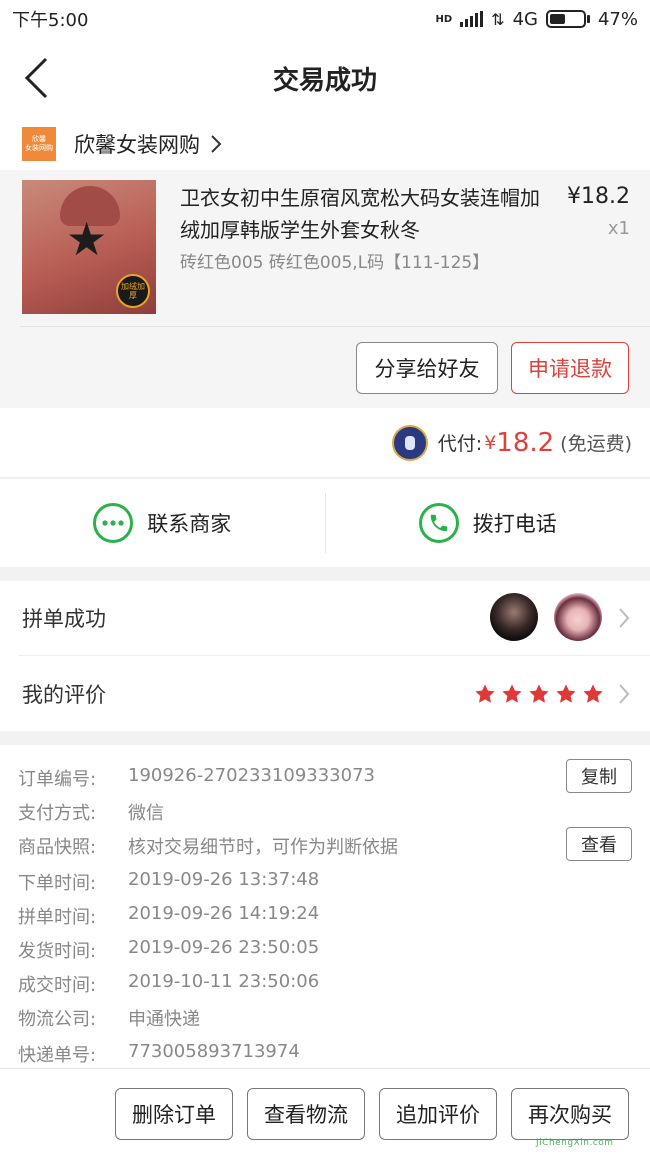  I want to click on payer-avatar, so click(409, 442).